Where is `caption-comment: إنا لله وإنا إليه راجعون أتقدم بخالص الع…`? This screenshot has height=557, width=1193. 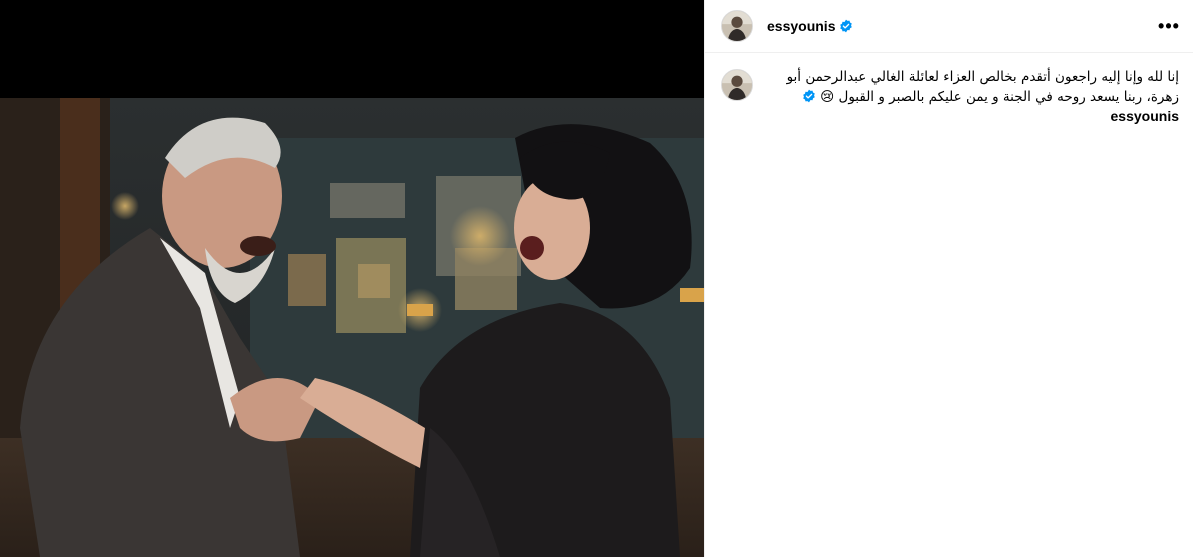
caption-comment: إنا لله وإنا إليه راجعون أتقدم بخالص الع… is located at coordinates (949, 89).